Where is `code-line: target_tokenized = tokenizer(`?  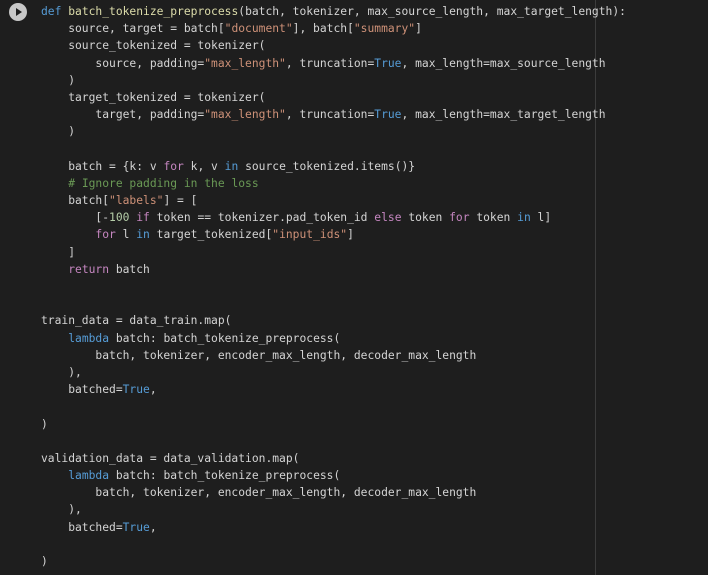 code-line: target_tokenized = tokenizer( is located at coordinates (374, 97).